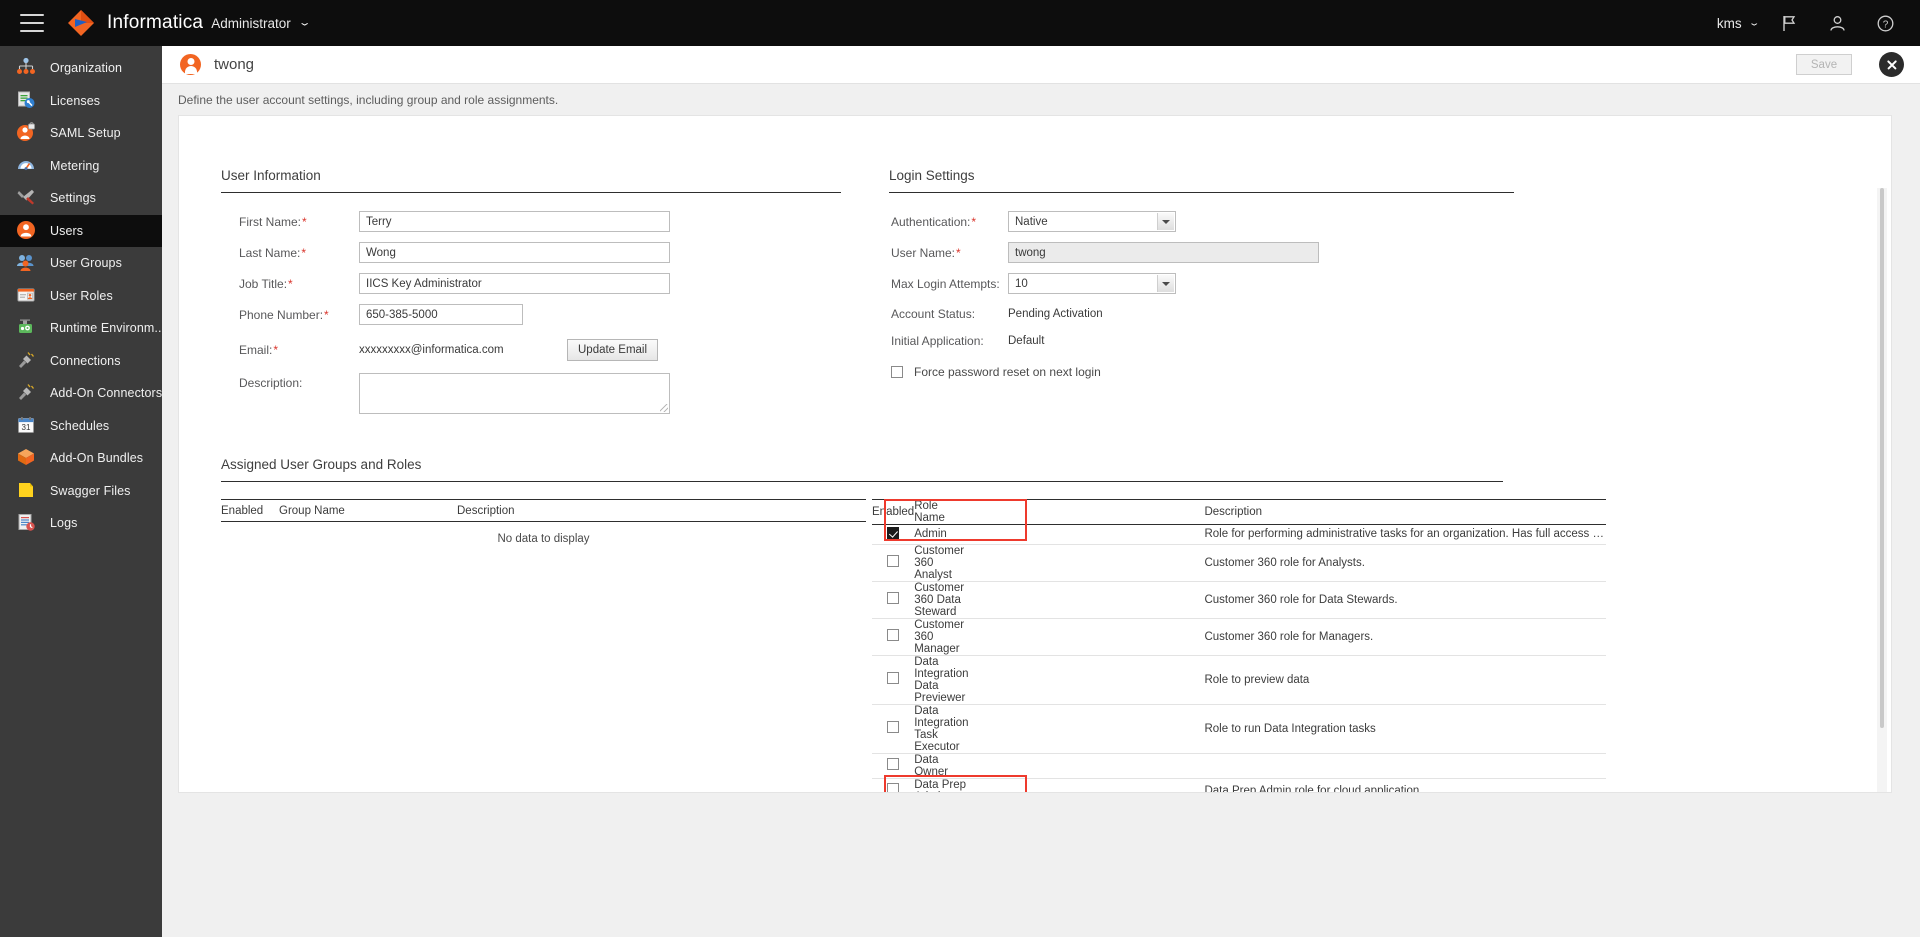  Describe the element at coordinates (942, 785) in the screenshot. I see `role-name-cell: Data Prep Admin` at that location.